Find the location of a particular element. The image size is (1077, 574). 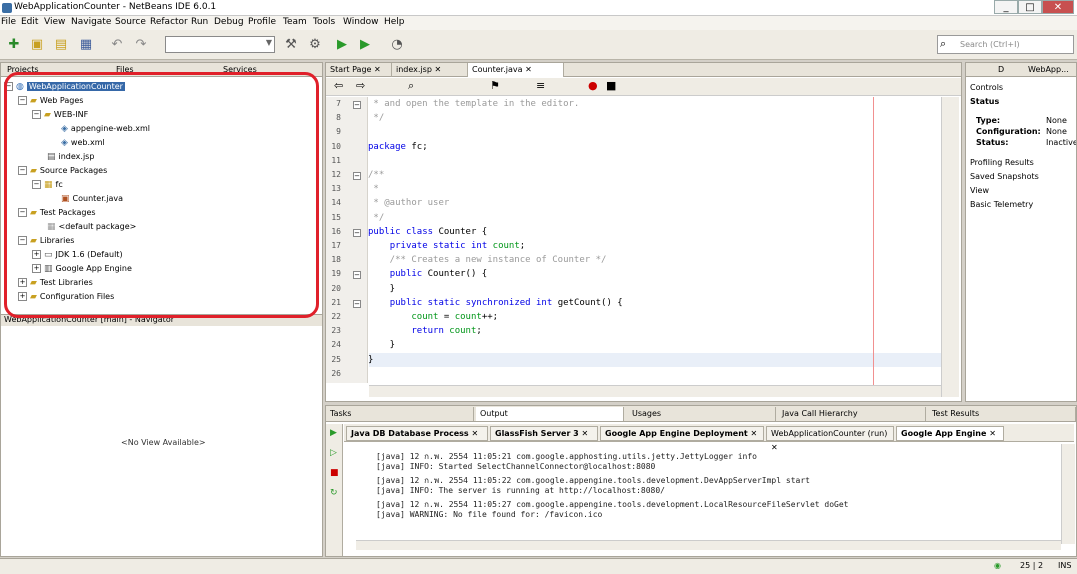

tab-projects: Projects is located at coordinates (23, 69).